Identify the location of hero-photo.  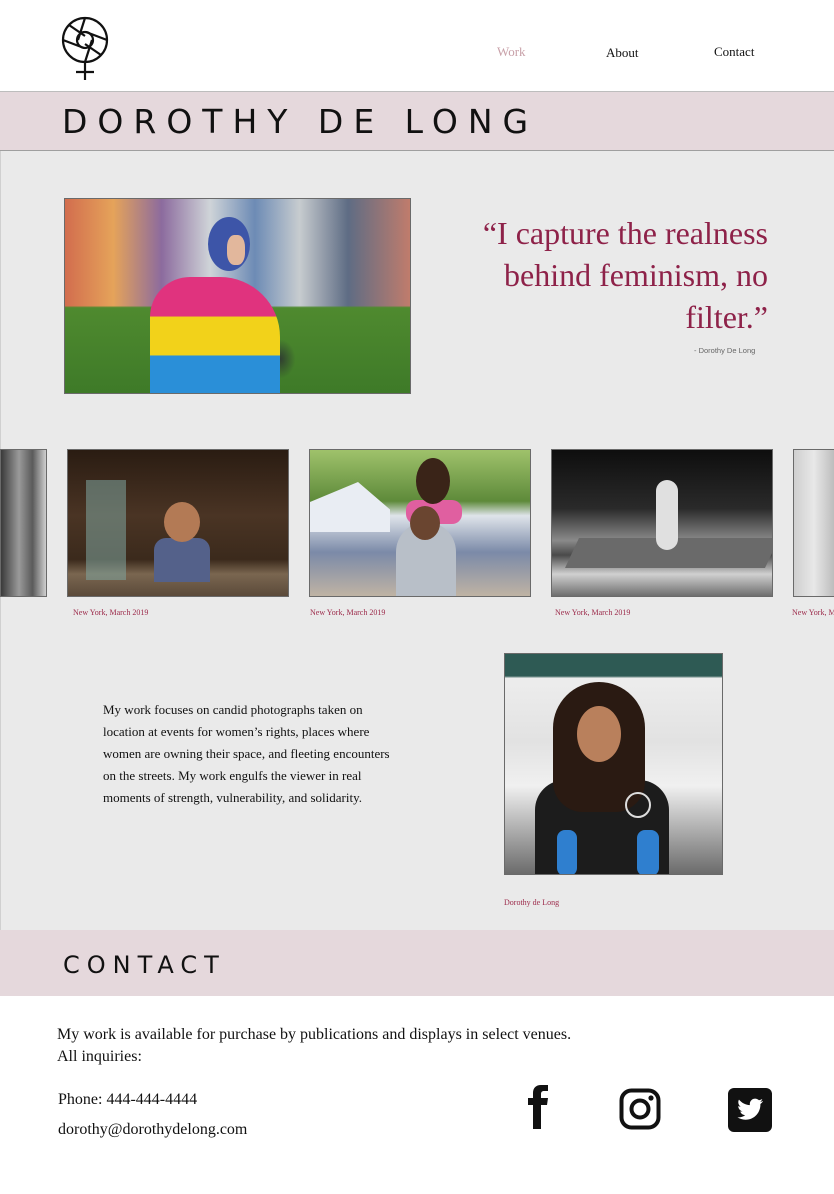
(237, 296).